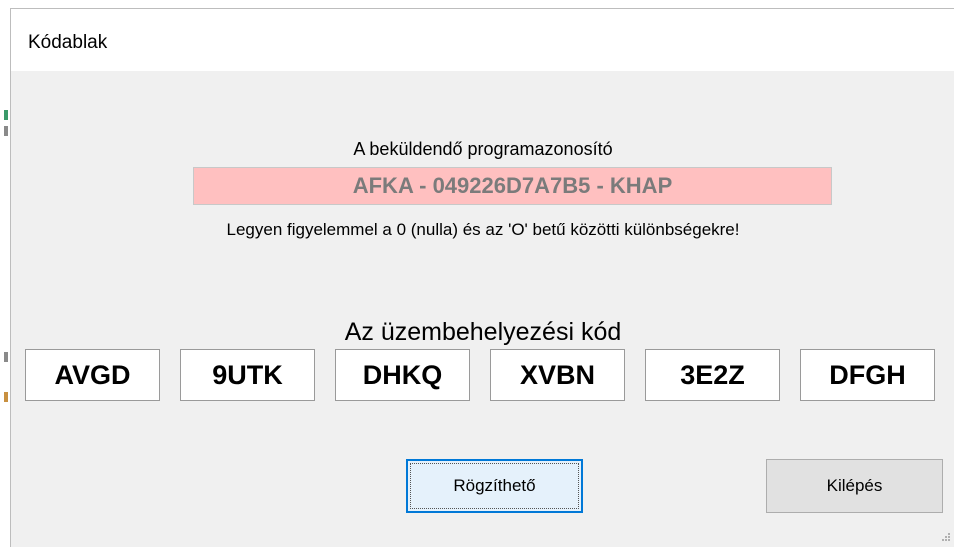 This screenshot has height=547, width=954. I want to click on activation-code-field-2: 9UTK, so click(247, 375).